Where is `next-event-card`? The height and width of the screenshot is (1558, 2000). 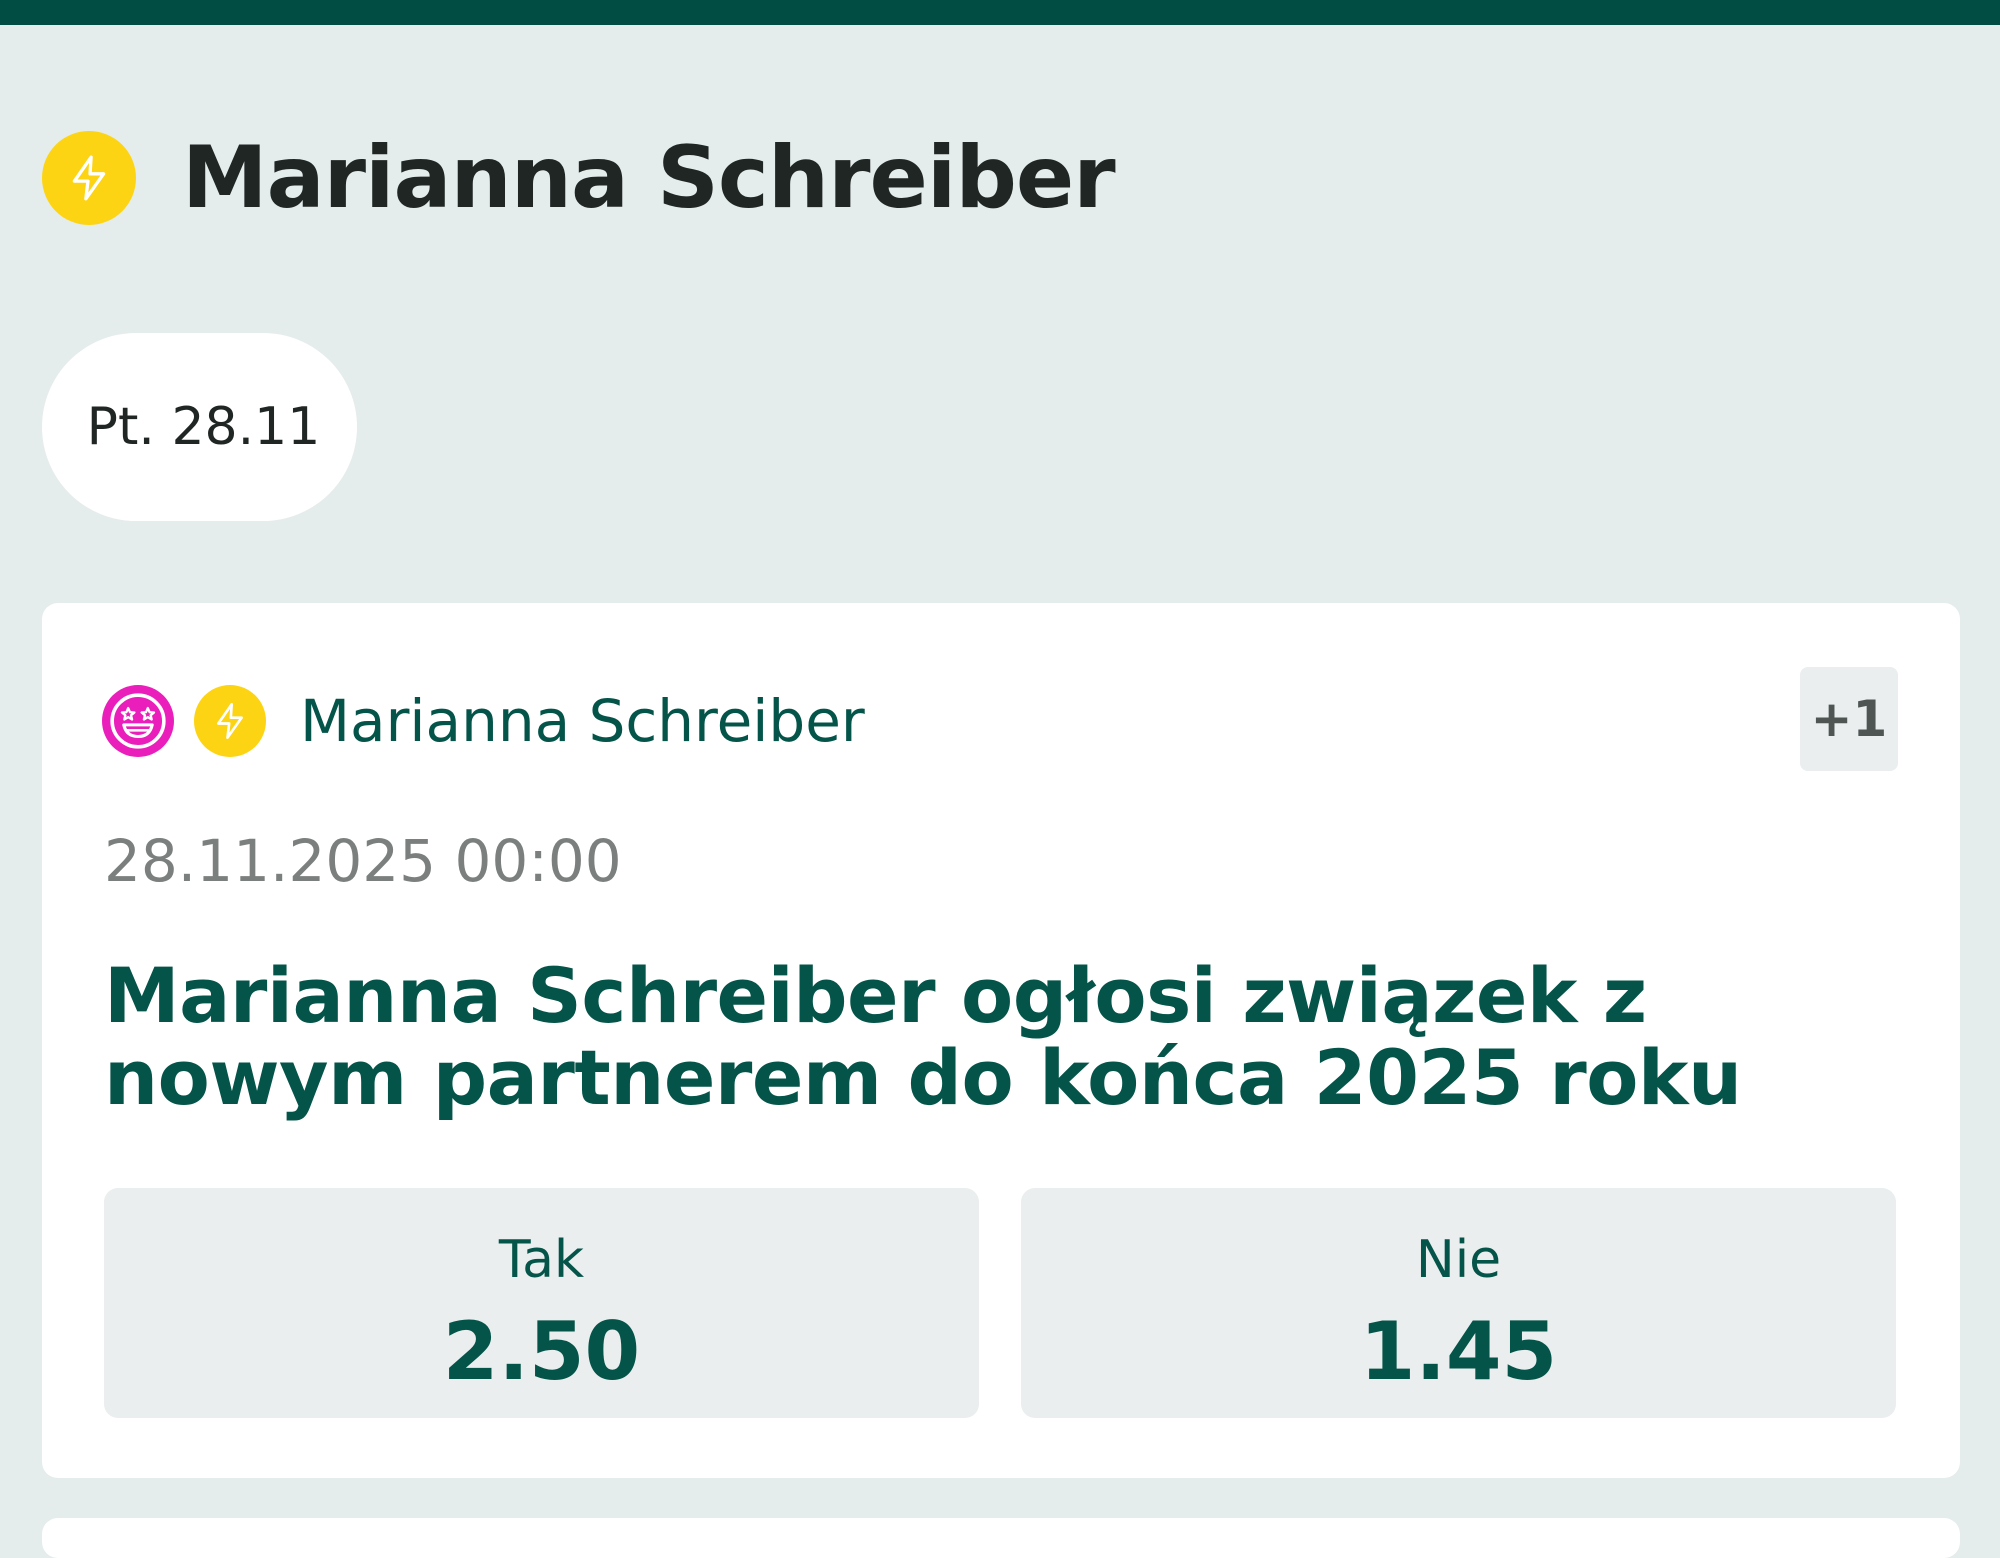 next-event-card is located at coordinates (1001, 1538).